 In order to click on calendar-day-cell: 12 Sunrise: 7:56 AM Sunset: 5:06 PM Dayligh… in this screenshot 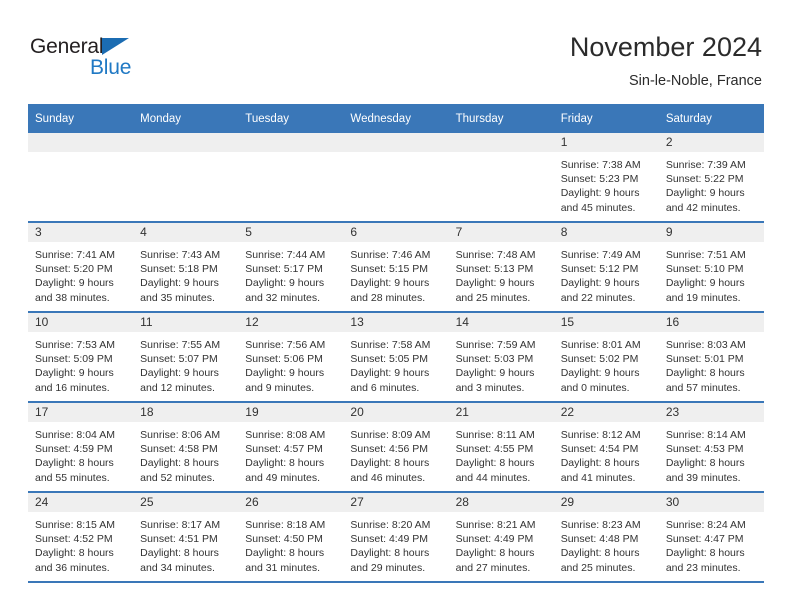, I will do `click(291, 357)`.